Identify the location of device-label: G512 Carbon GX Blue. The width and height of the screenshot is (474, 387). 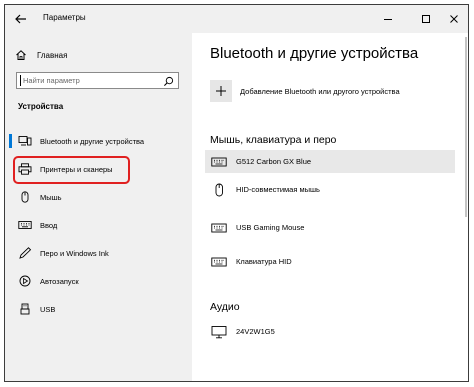
(274, 161).